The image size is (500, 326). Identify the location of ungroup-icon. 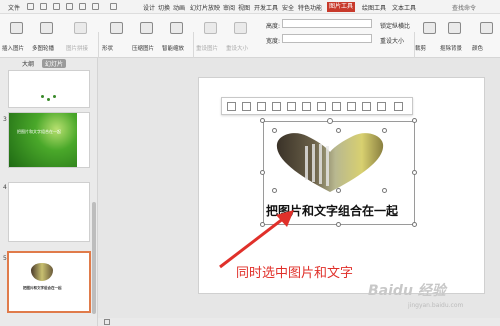
(366, 106).